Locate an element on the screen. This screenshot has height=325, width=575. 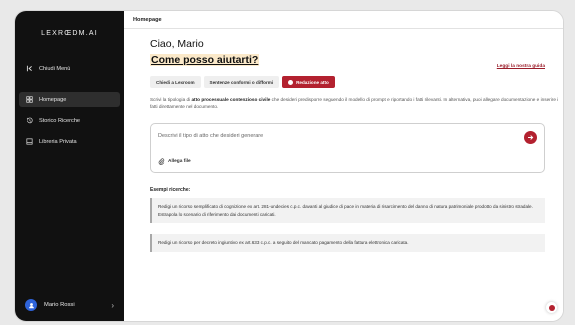
page-header-title: Homepage is located at coordinates (147, 20).